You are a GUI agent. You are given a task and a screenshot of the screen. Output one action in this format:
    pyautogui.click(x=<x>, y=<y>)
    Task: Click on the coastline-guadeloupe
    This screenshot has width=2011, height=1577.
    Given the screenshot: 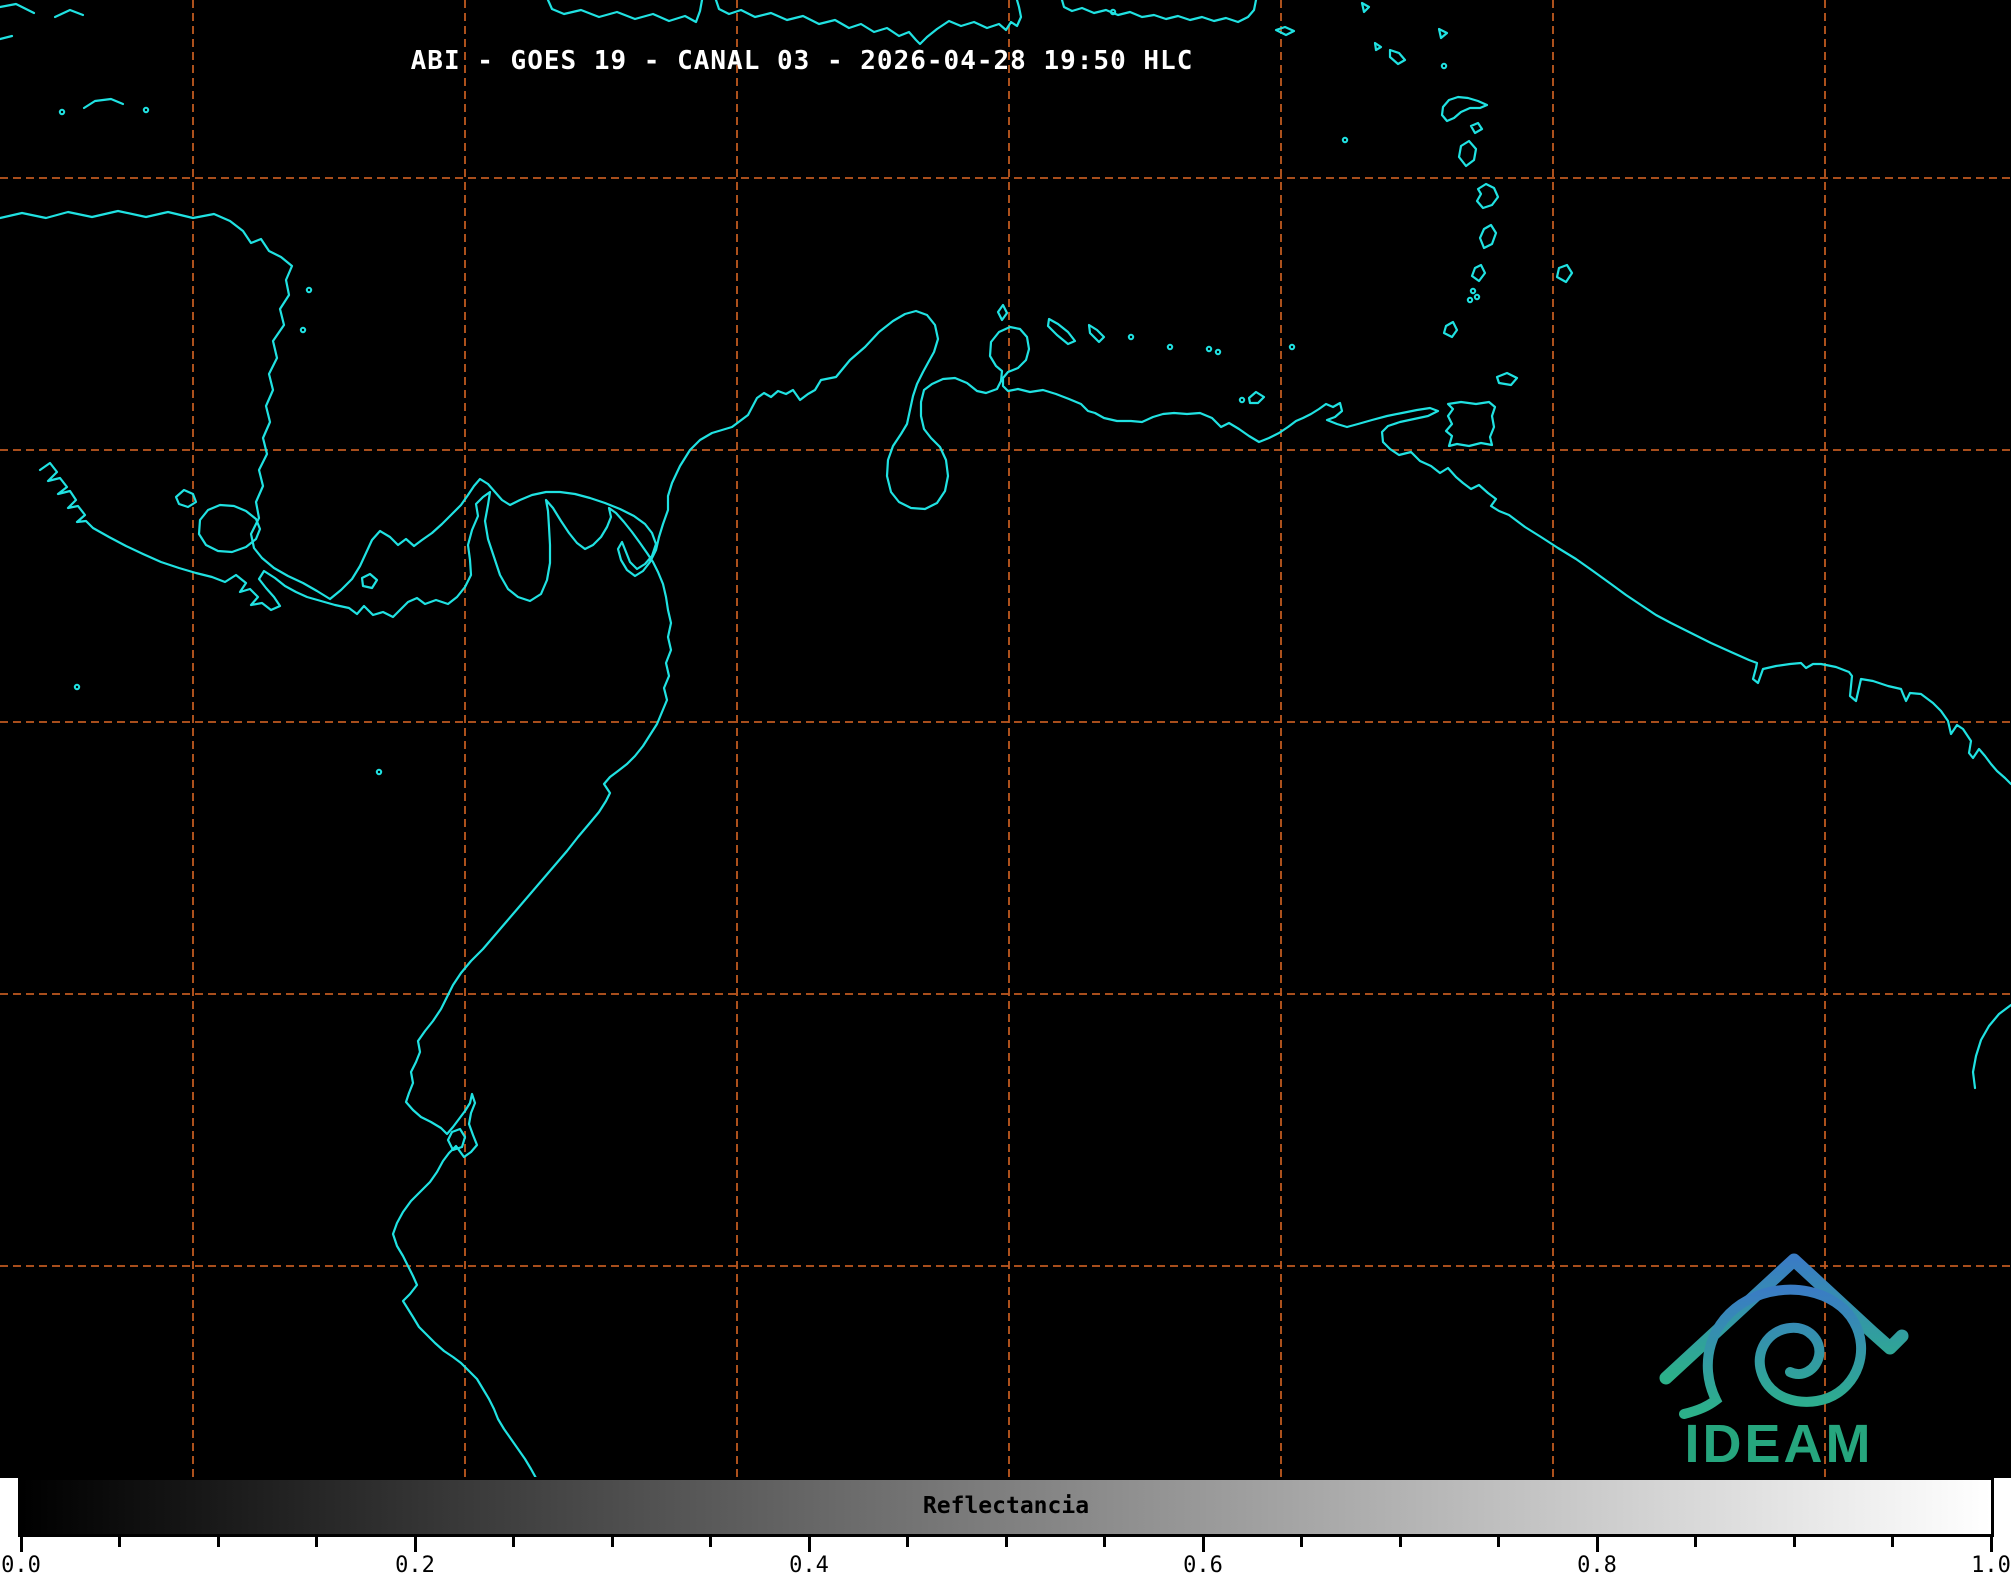 What is the action you would take?
    pyautogui.click(x=1464, y=109)
    